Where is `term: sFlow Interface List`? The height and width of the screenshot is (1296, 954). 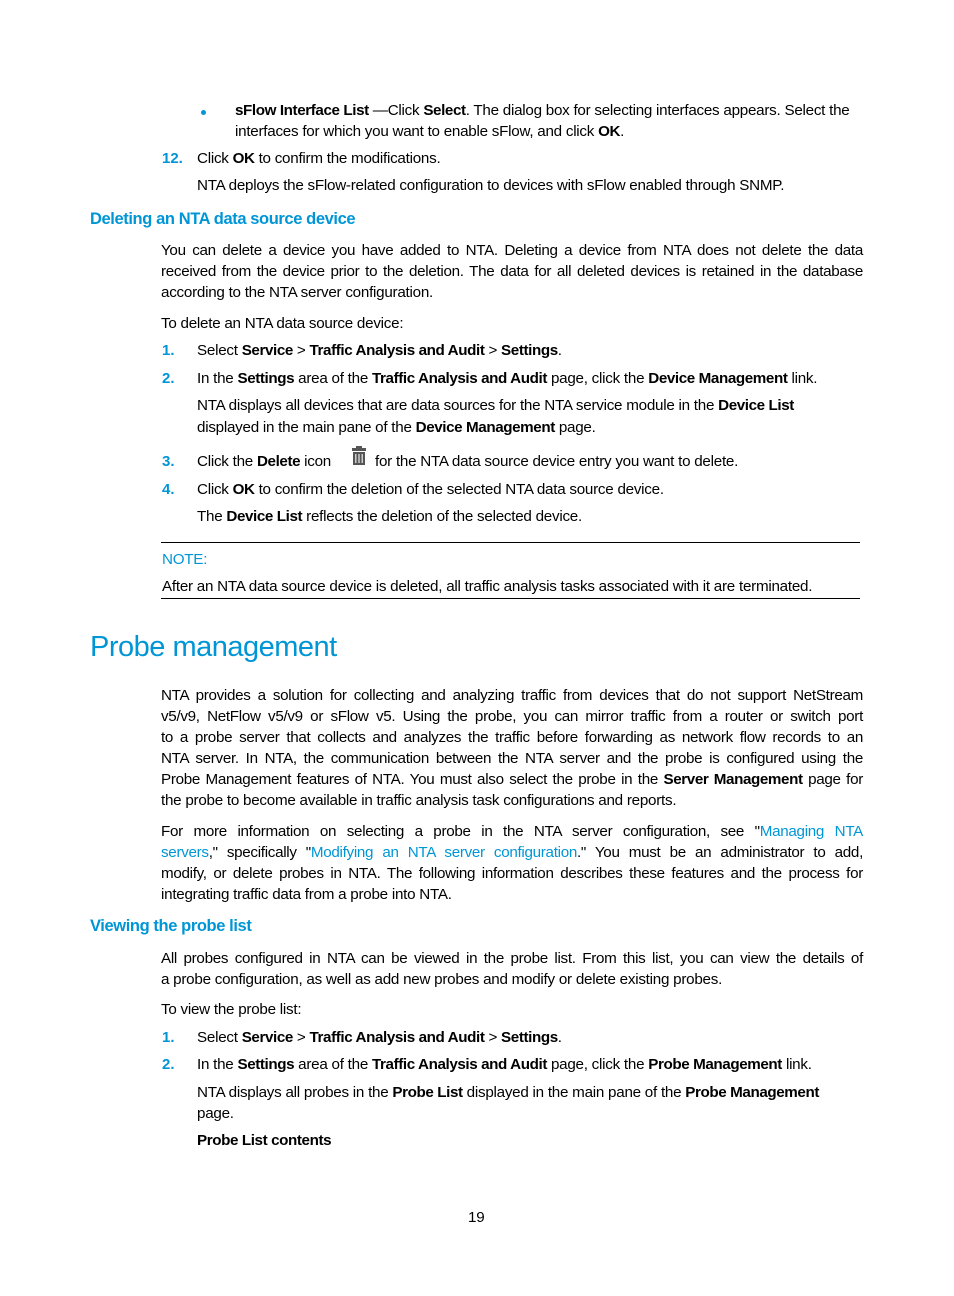
term: sFlow Interface List is located at coordinates (302, 110).